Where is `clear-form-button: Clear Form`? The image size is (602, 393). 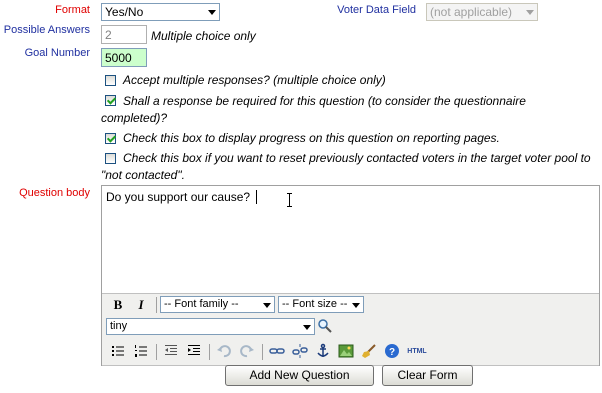
clear-form-button: Clear Form is located at coordinates (427, 375).